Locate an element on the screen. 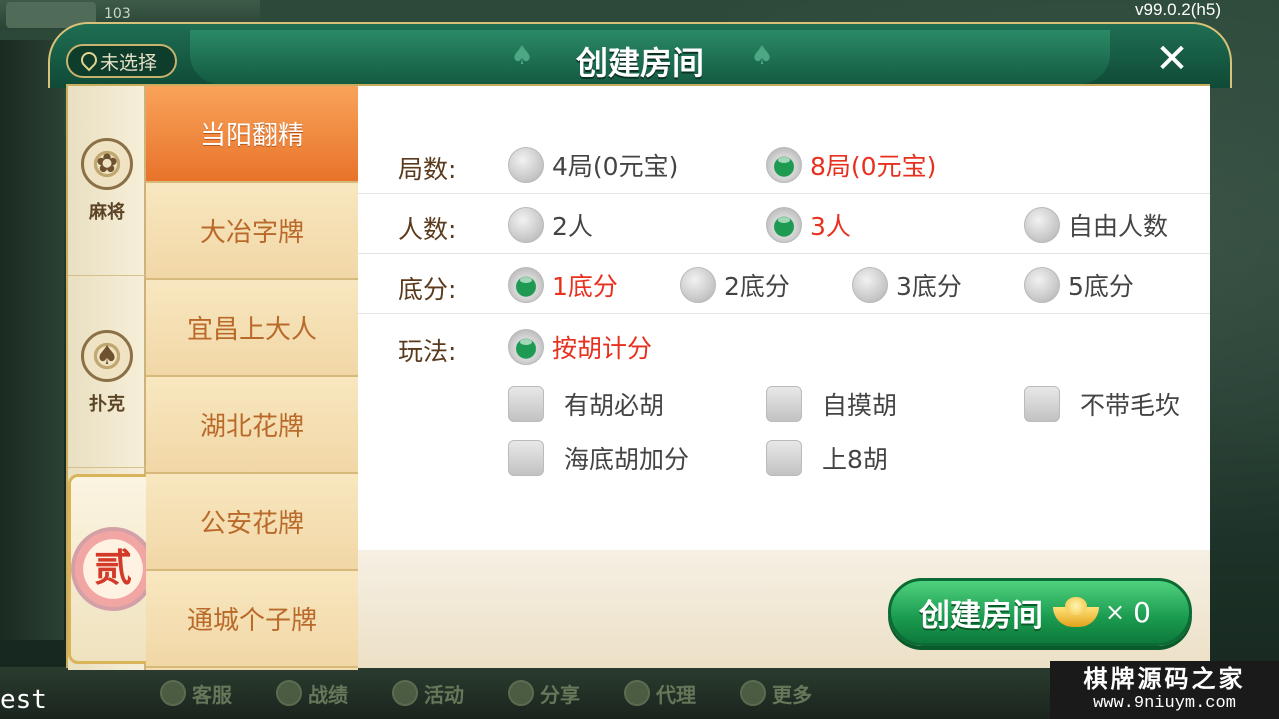 This screenshot has height=719, width=1279. game-item: 宜昌上大人 is located at coordinates (252, 328).